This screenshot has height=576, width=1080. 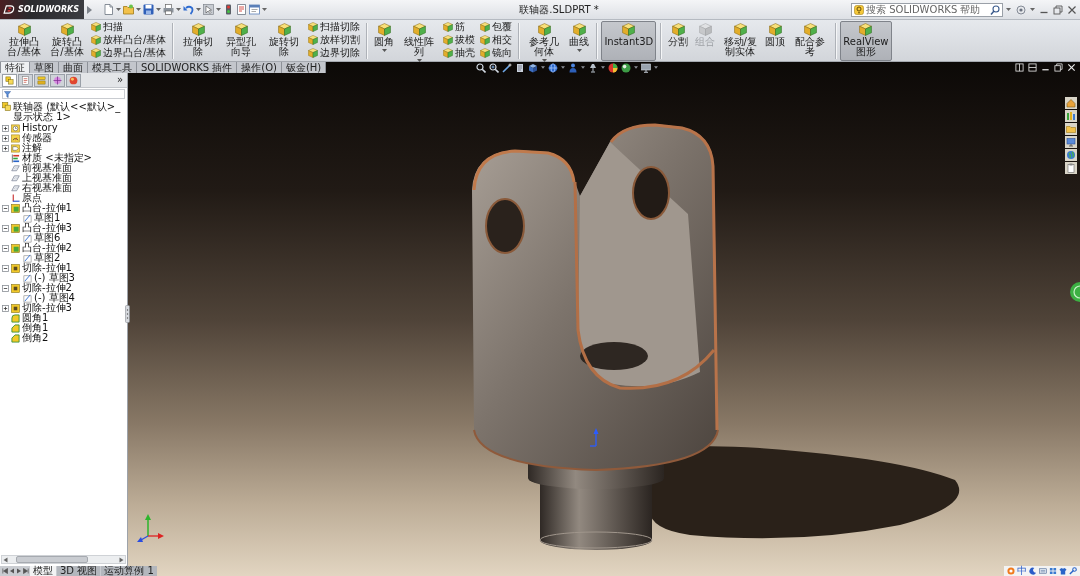 What do you see at coordinates (593, 67) in the screenshot?
I see `lamp-icon` at bounding box center [593, 67].